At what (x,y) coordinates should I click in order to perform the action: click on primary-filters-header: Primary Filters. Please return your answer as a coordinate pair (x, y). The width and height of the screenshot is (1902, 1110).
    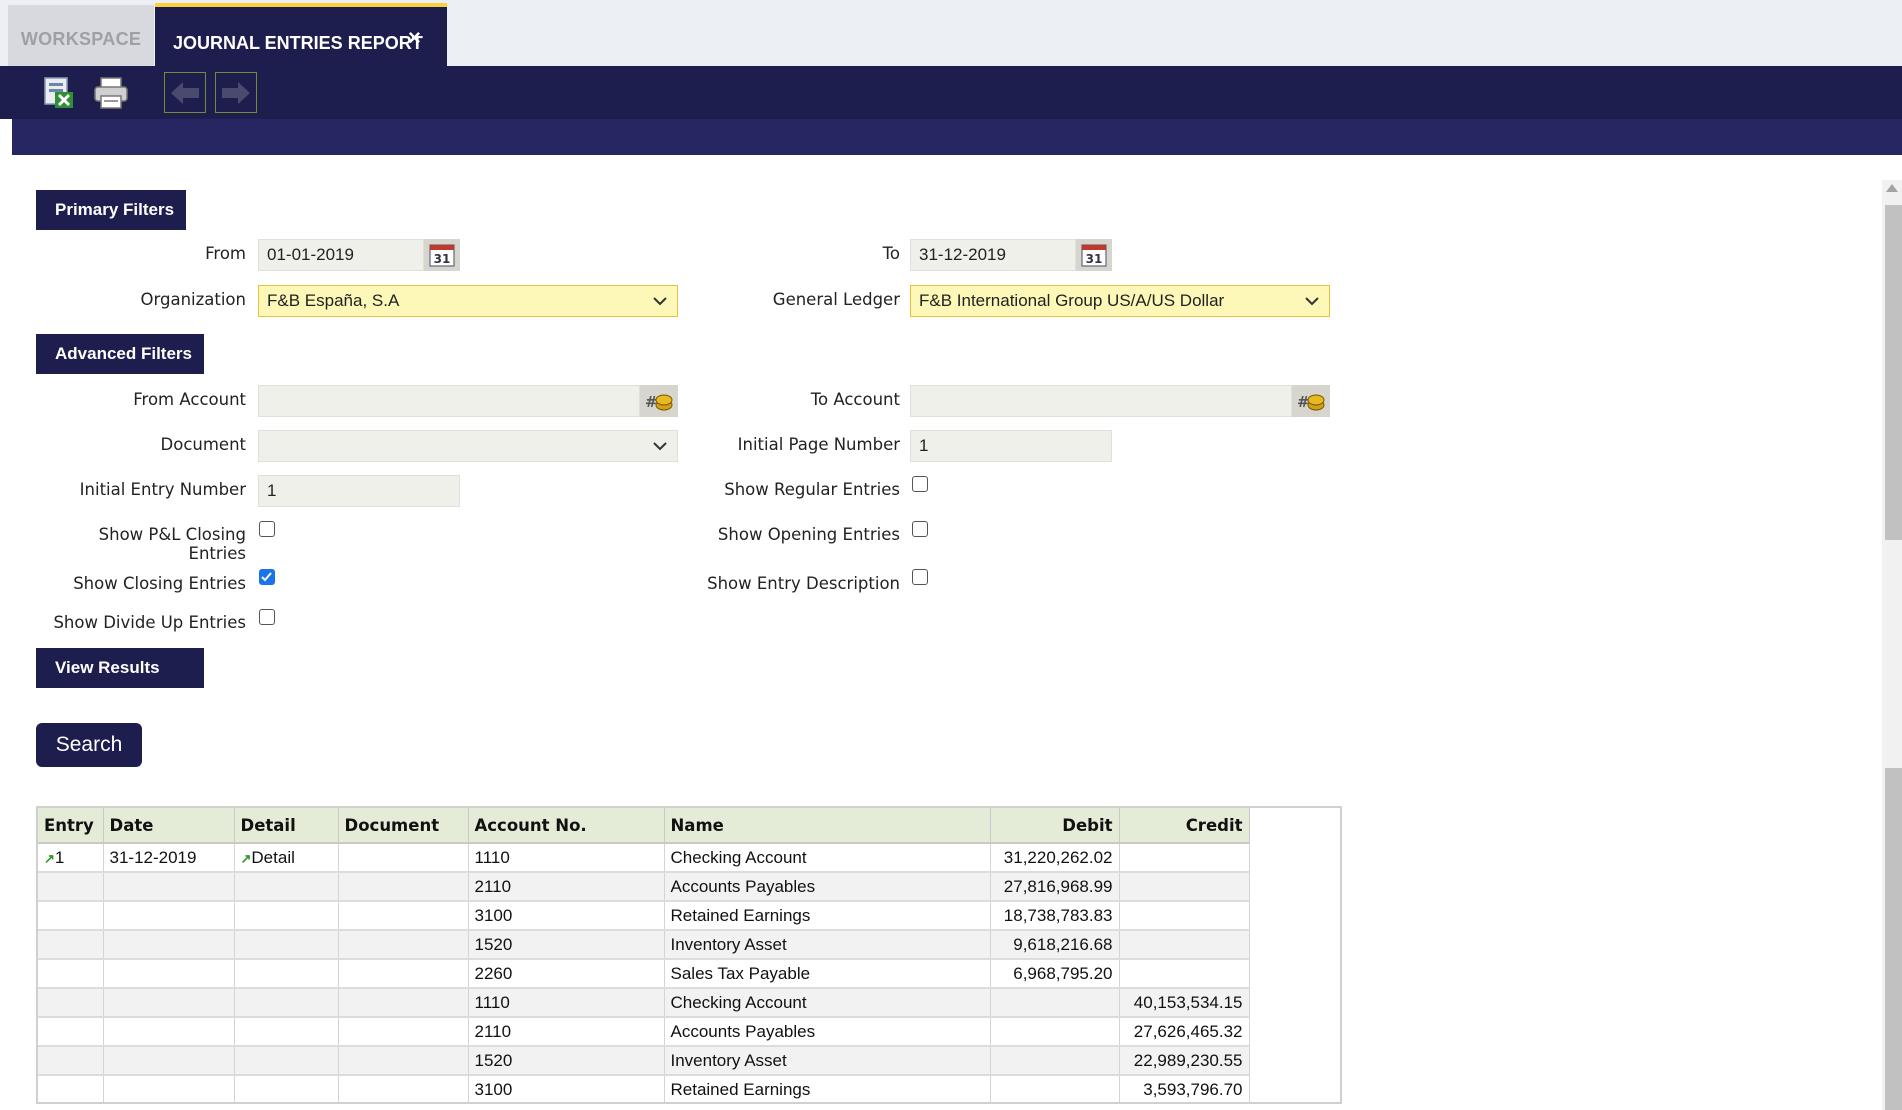
    Looking at the image, I should click on (111, 210).